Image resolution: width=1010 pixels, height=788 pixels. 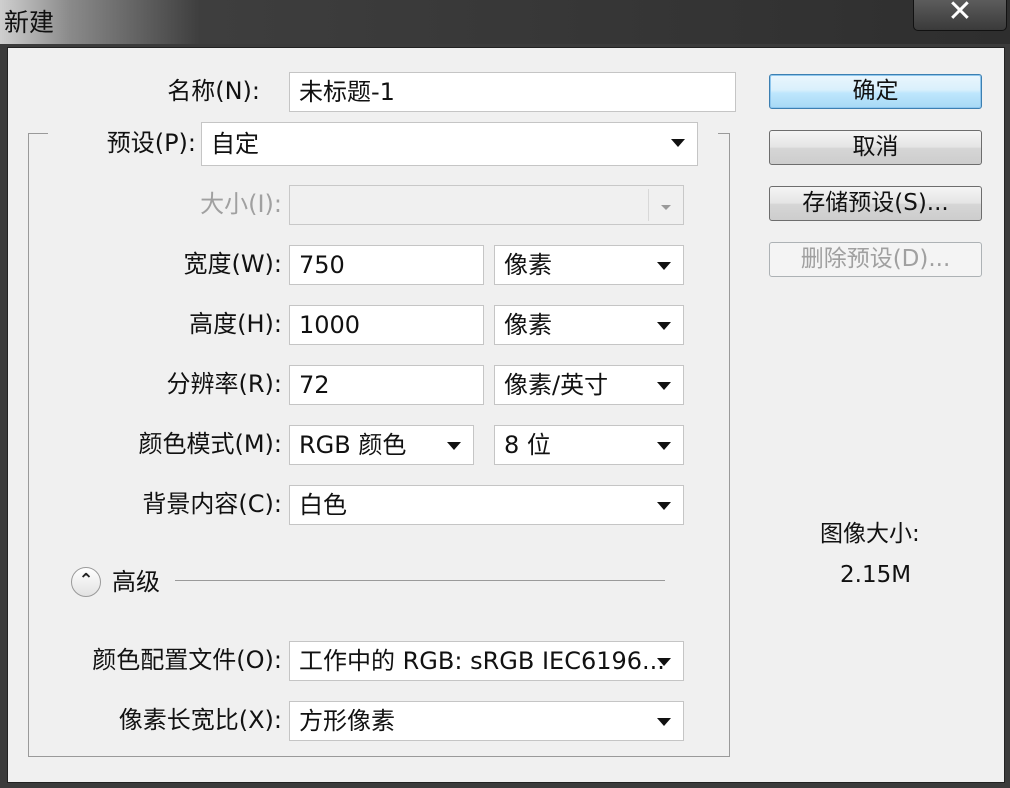 I want to click on dialog-title: 新建, so click(x=29, y=22).